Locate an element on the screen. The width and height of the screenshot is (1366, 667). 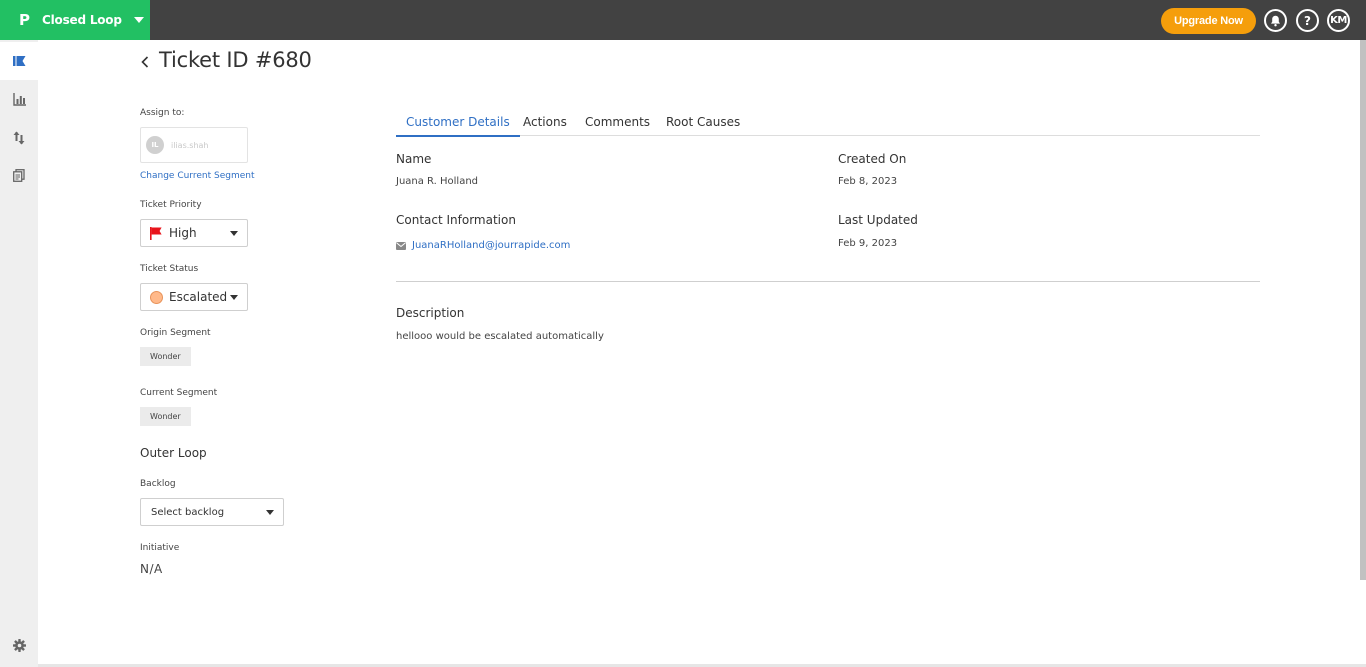
assignee-avatar: IL is located at coordinates (155, 145).